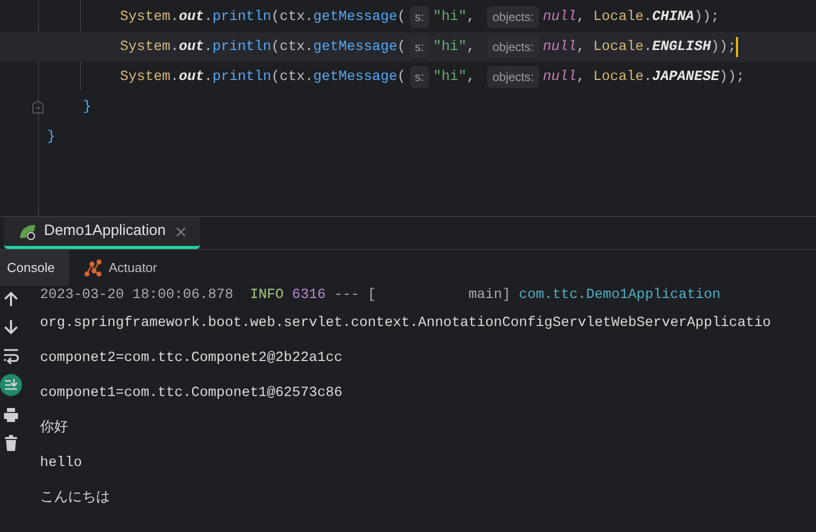 The height and width of the screenshot is (532, 816). What do you see at coordinates (11, 299) in the screenshot?
I see `up-arrow-icon` at bounding box center [11, 299].